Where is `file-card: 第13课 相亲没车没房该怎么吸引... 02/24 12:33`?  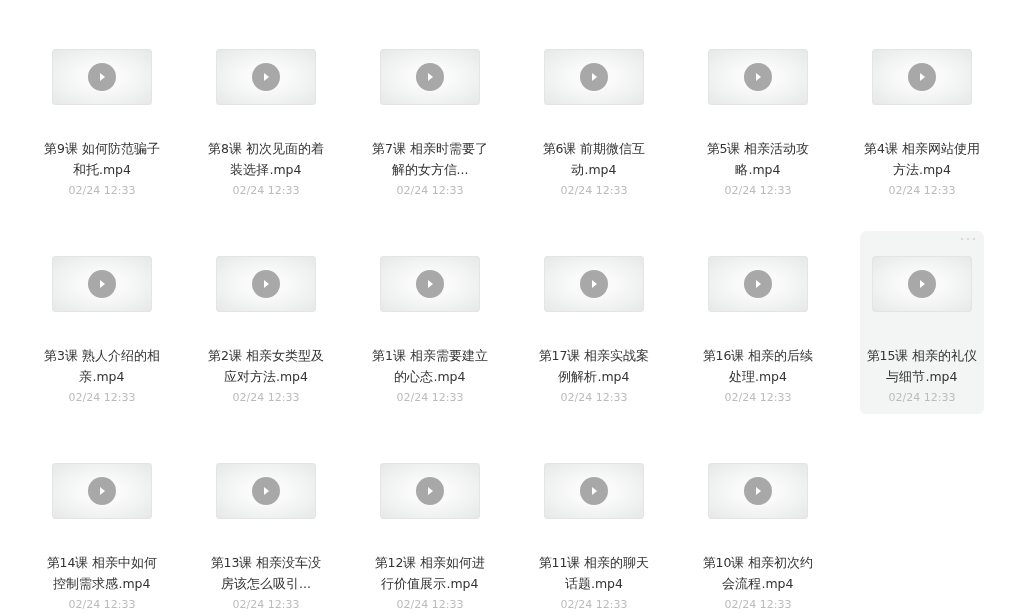 file-card: 第13课 相亲没车没房该怎么吸引... 02/24 12:33 is located at coordinates (266, 526).